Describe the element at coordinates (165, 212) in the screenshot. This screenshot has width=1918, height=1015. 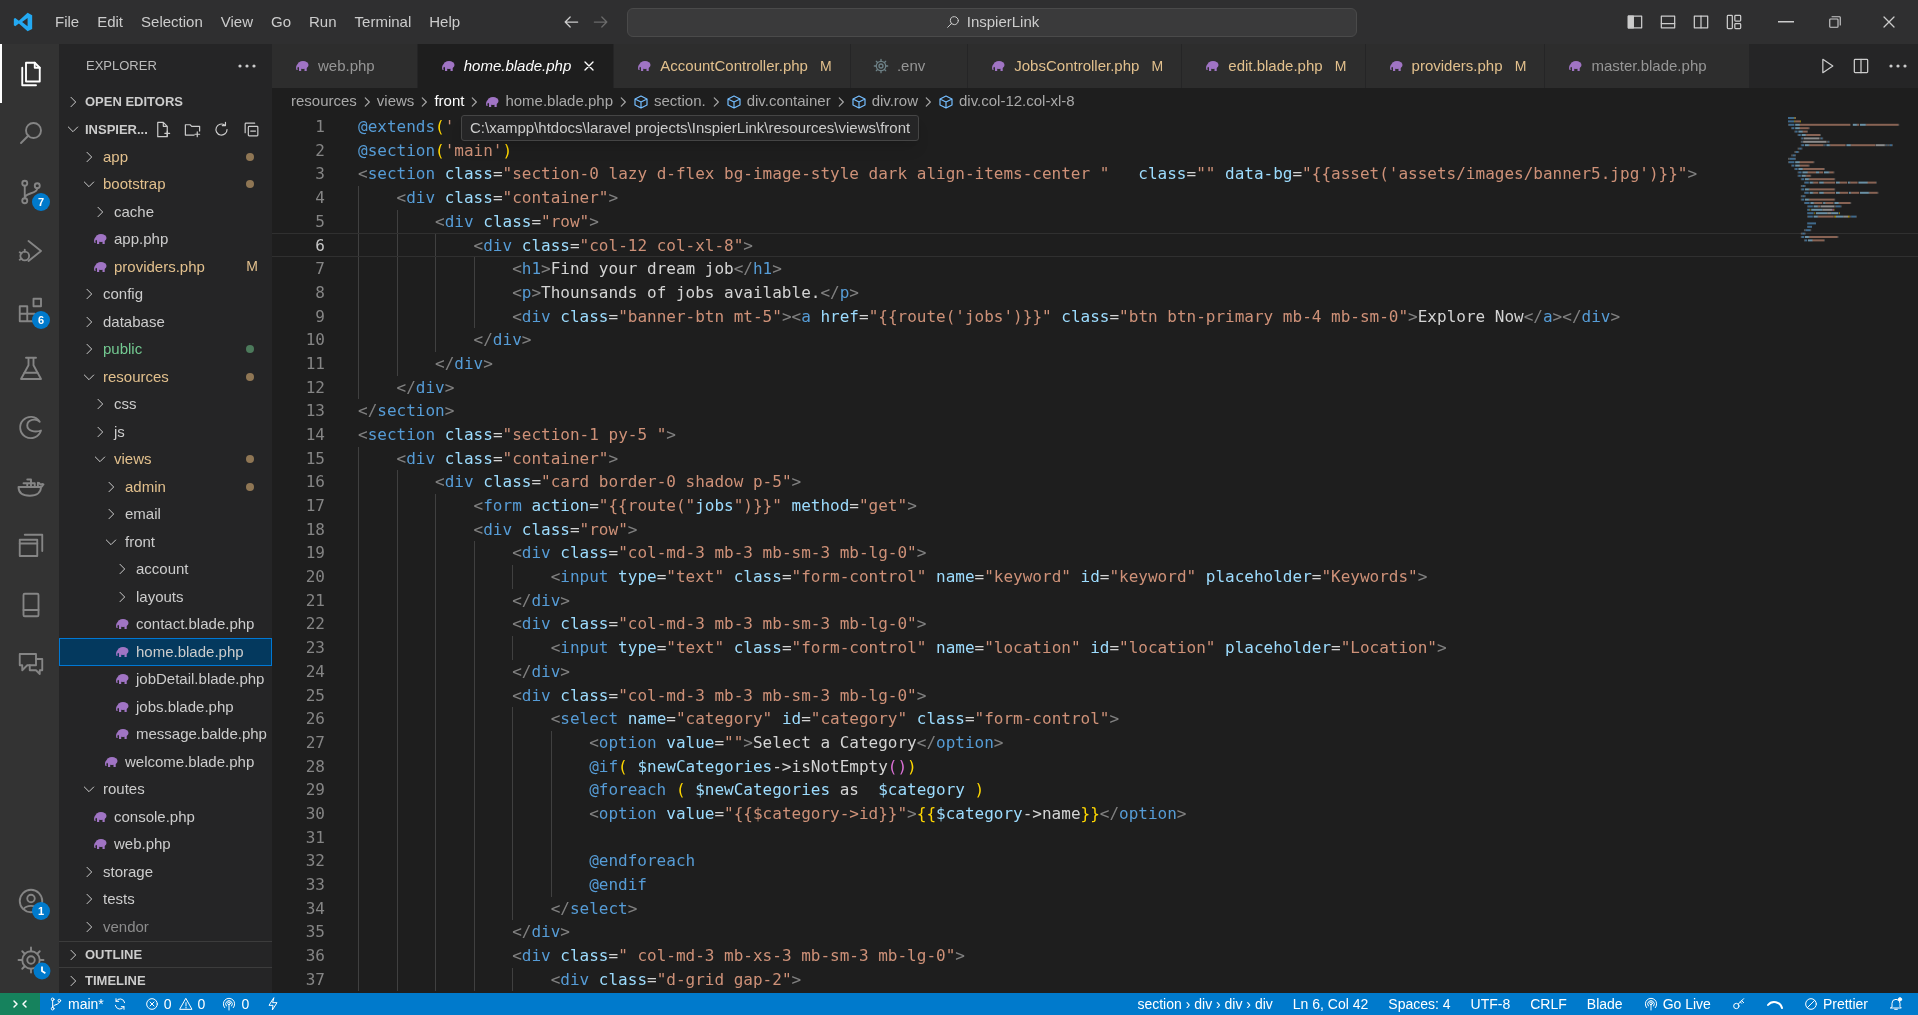
I see `tree-folder-row: cache` at that location.